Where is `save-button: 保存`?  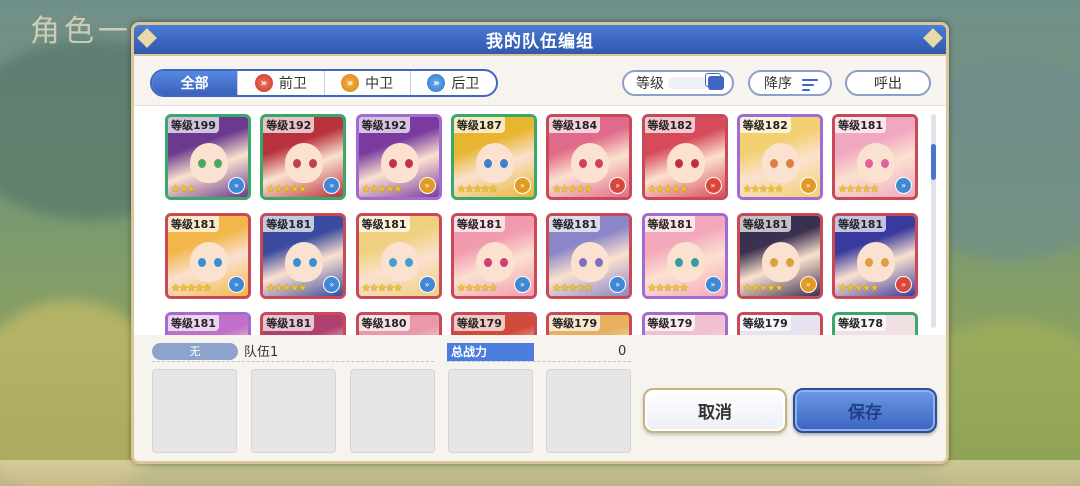
save-button: 保存 is located at coordinates (865, 410).